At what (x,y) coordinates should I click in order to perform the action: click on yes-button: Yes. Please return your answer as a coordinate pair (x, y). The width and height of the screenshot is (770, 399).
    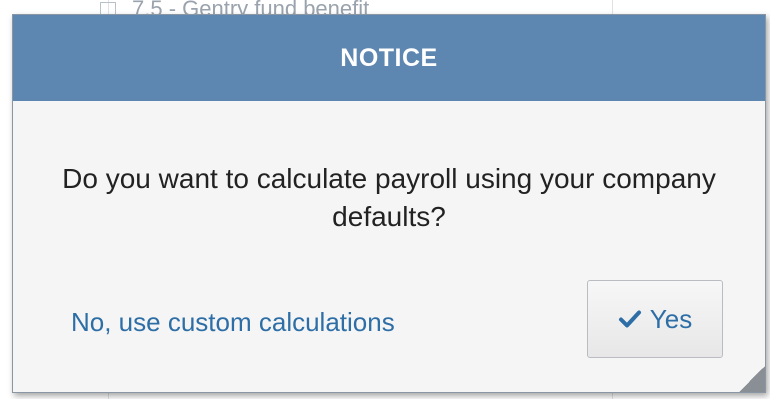
    Looking at the image, I should click on (655, 319).